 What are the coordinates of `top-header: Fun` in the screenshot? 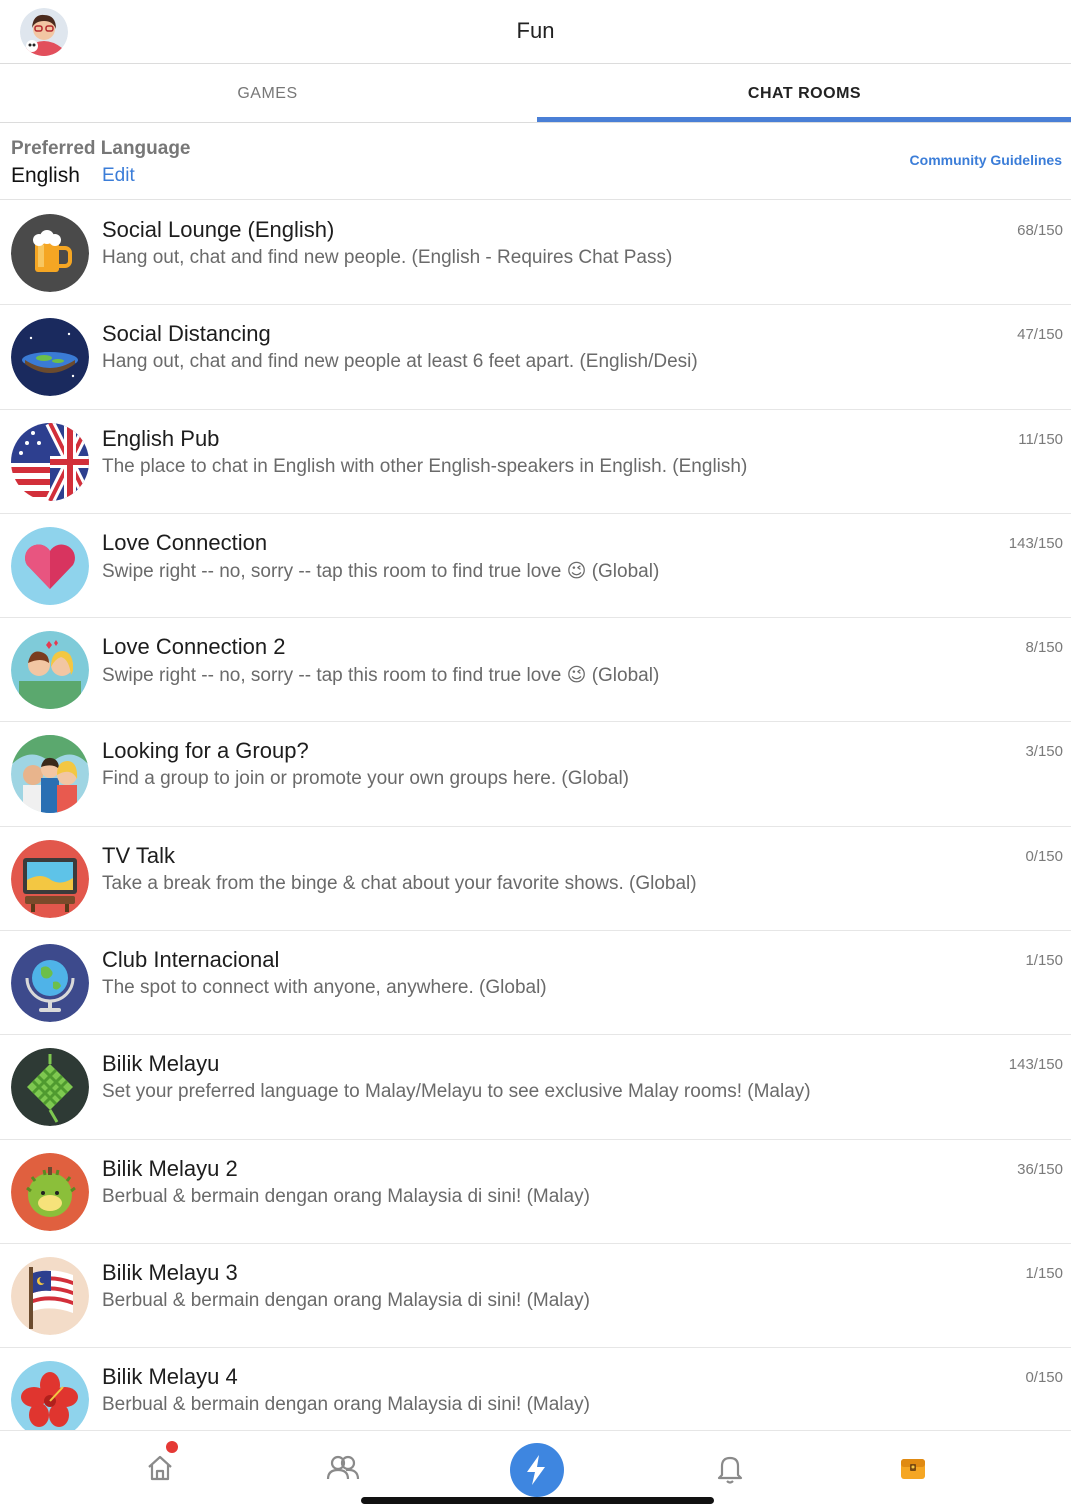 It's located at (535, 32).